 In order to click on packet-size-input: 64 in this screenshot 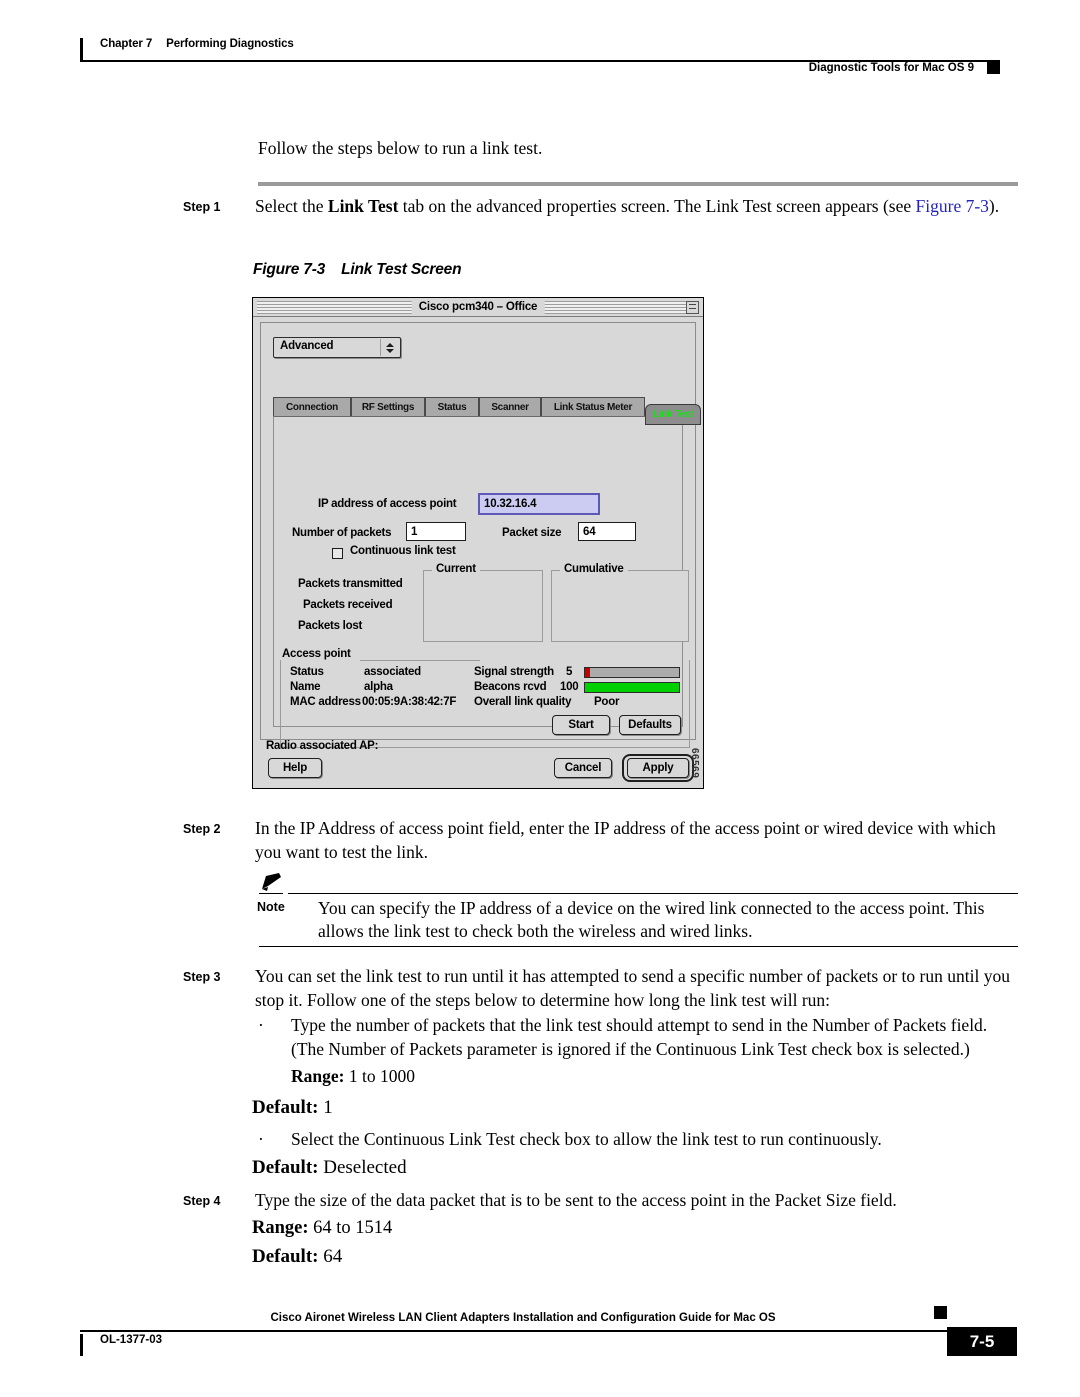, I will do `click(607, 531)`.